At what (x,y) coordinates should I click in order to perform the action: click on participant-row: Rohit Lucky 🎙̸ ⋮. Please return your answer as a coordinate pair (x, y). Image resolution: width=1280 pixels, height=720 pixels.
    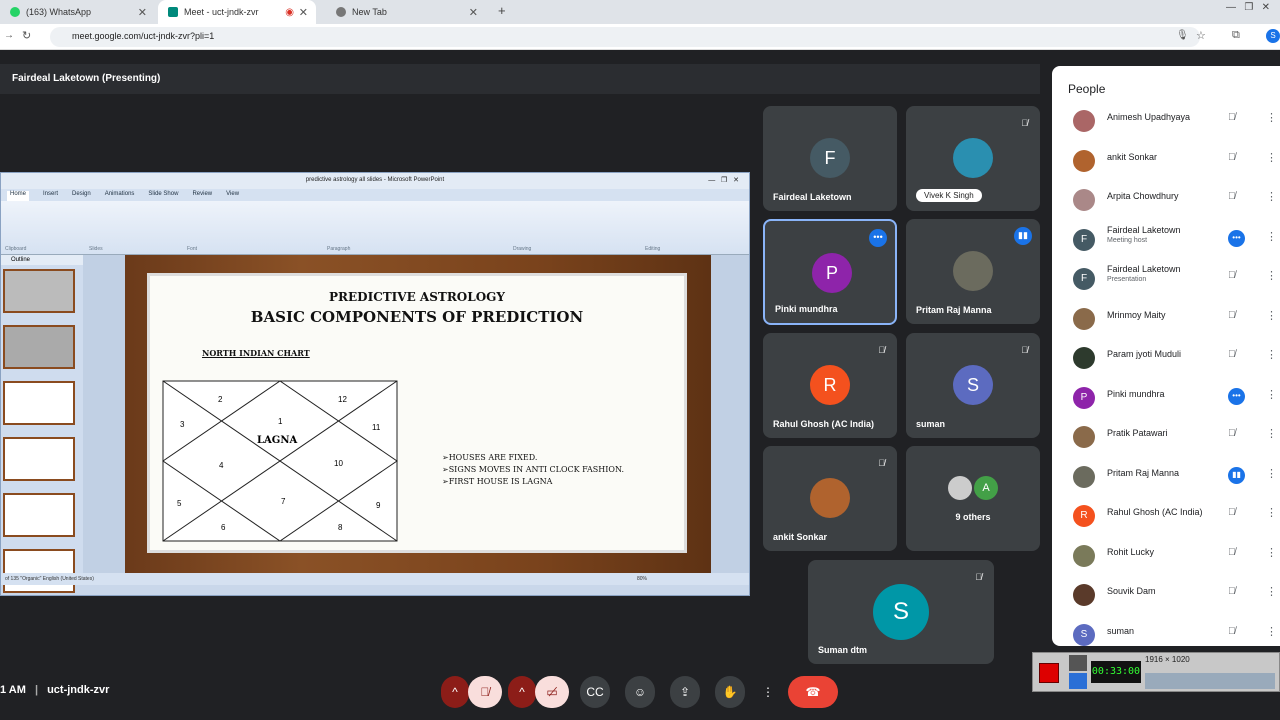
    Looking at the image, I should click on (1166, 554).